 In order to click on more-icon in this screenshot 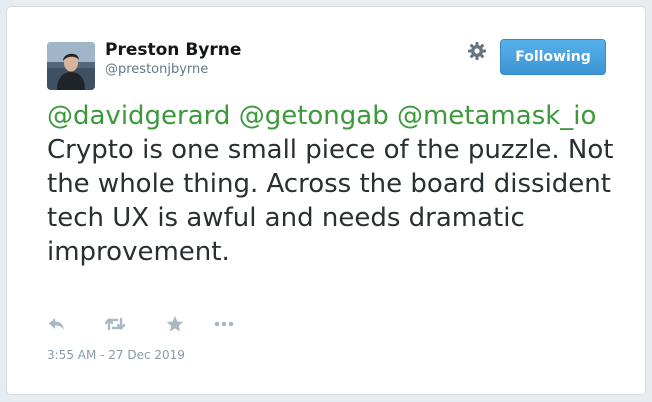, I will do `click(224, 324)`.